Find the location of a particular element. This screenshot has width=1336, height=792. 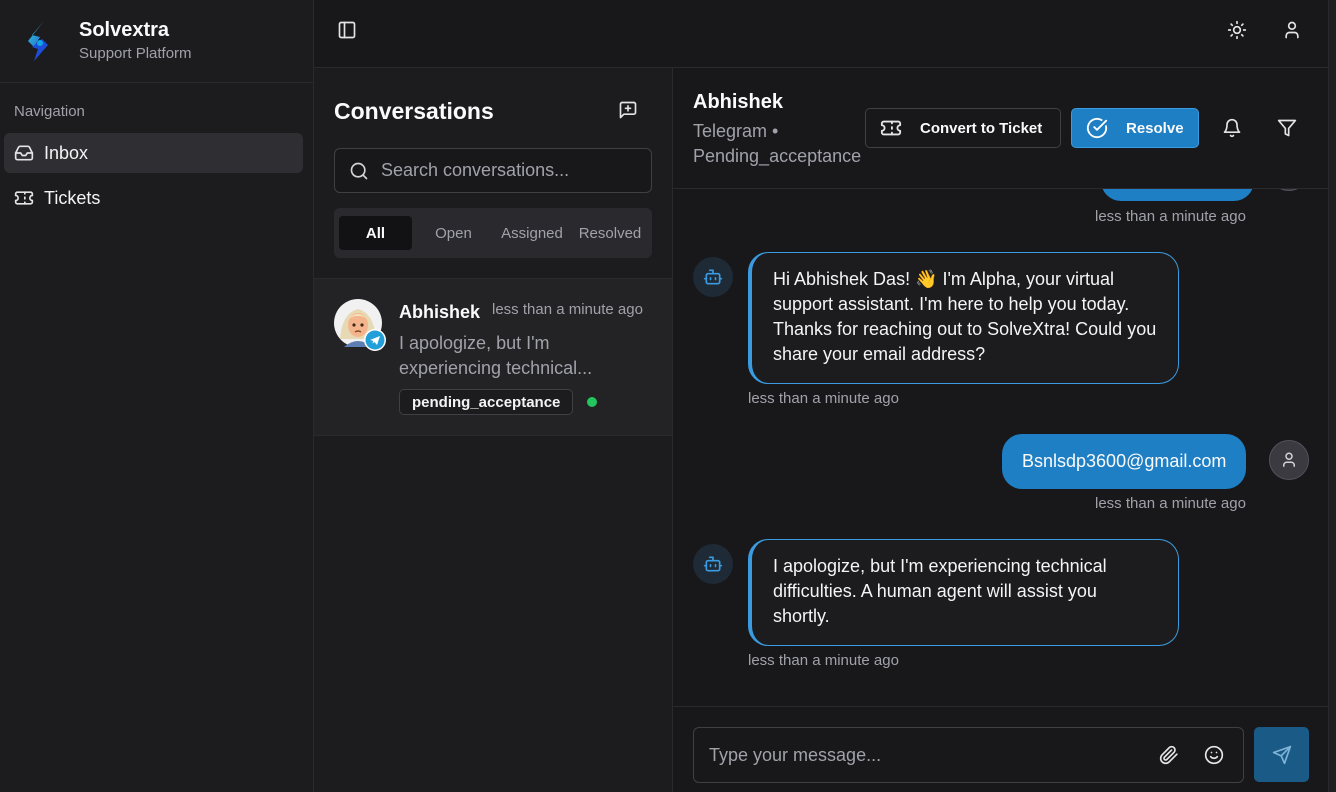

convert-to-ticket-button: Convert to Ticket is located at coordinates (963, 128).